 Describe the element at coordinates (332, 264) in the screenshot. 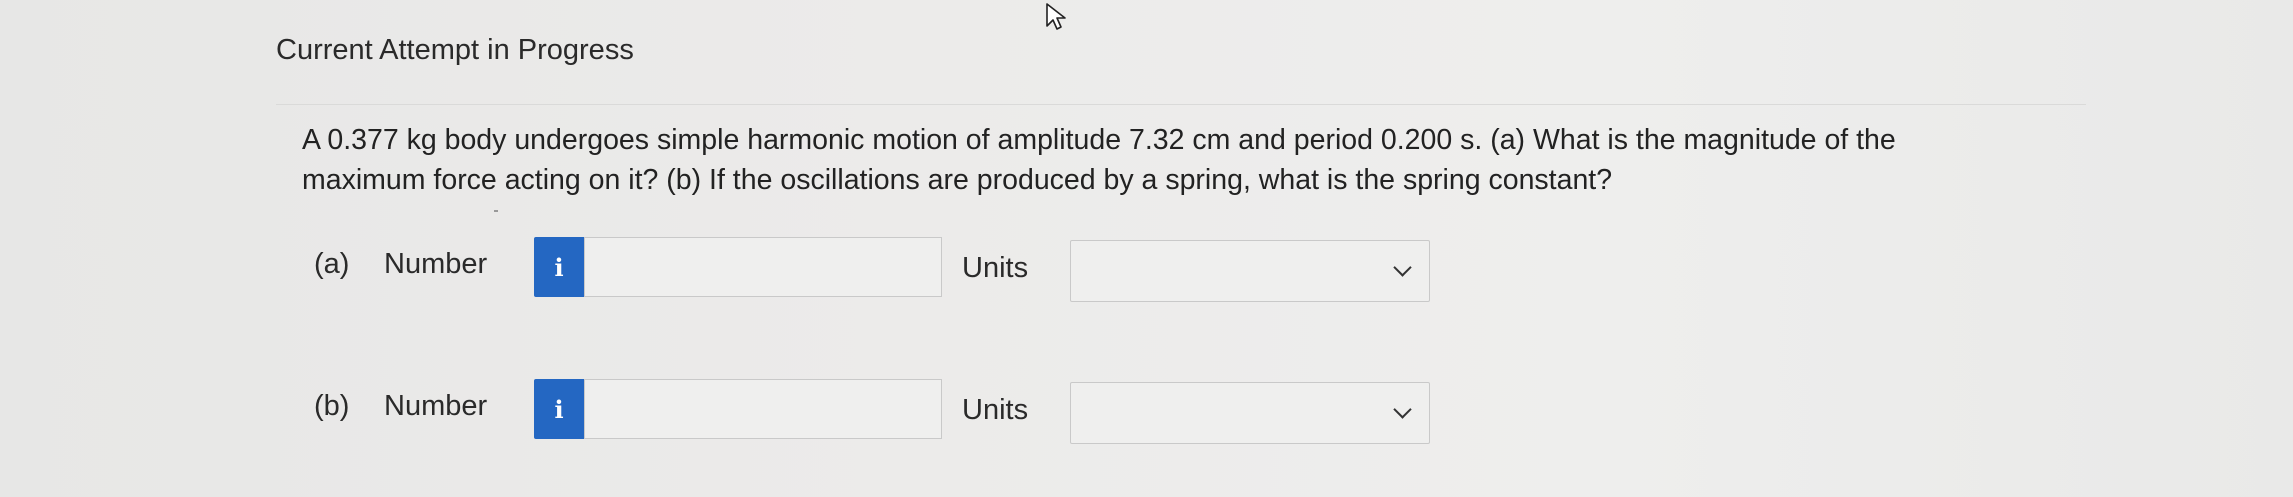

I see `part-label-a: (a)` at that location.